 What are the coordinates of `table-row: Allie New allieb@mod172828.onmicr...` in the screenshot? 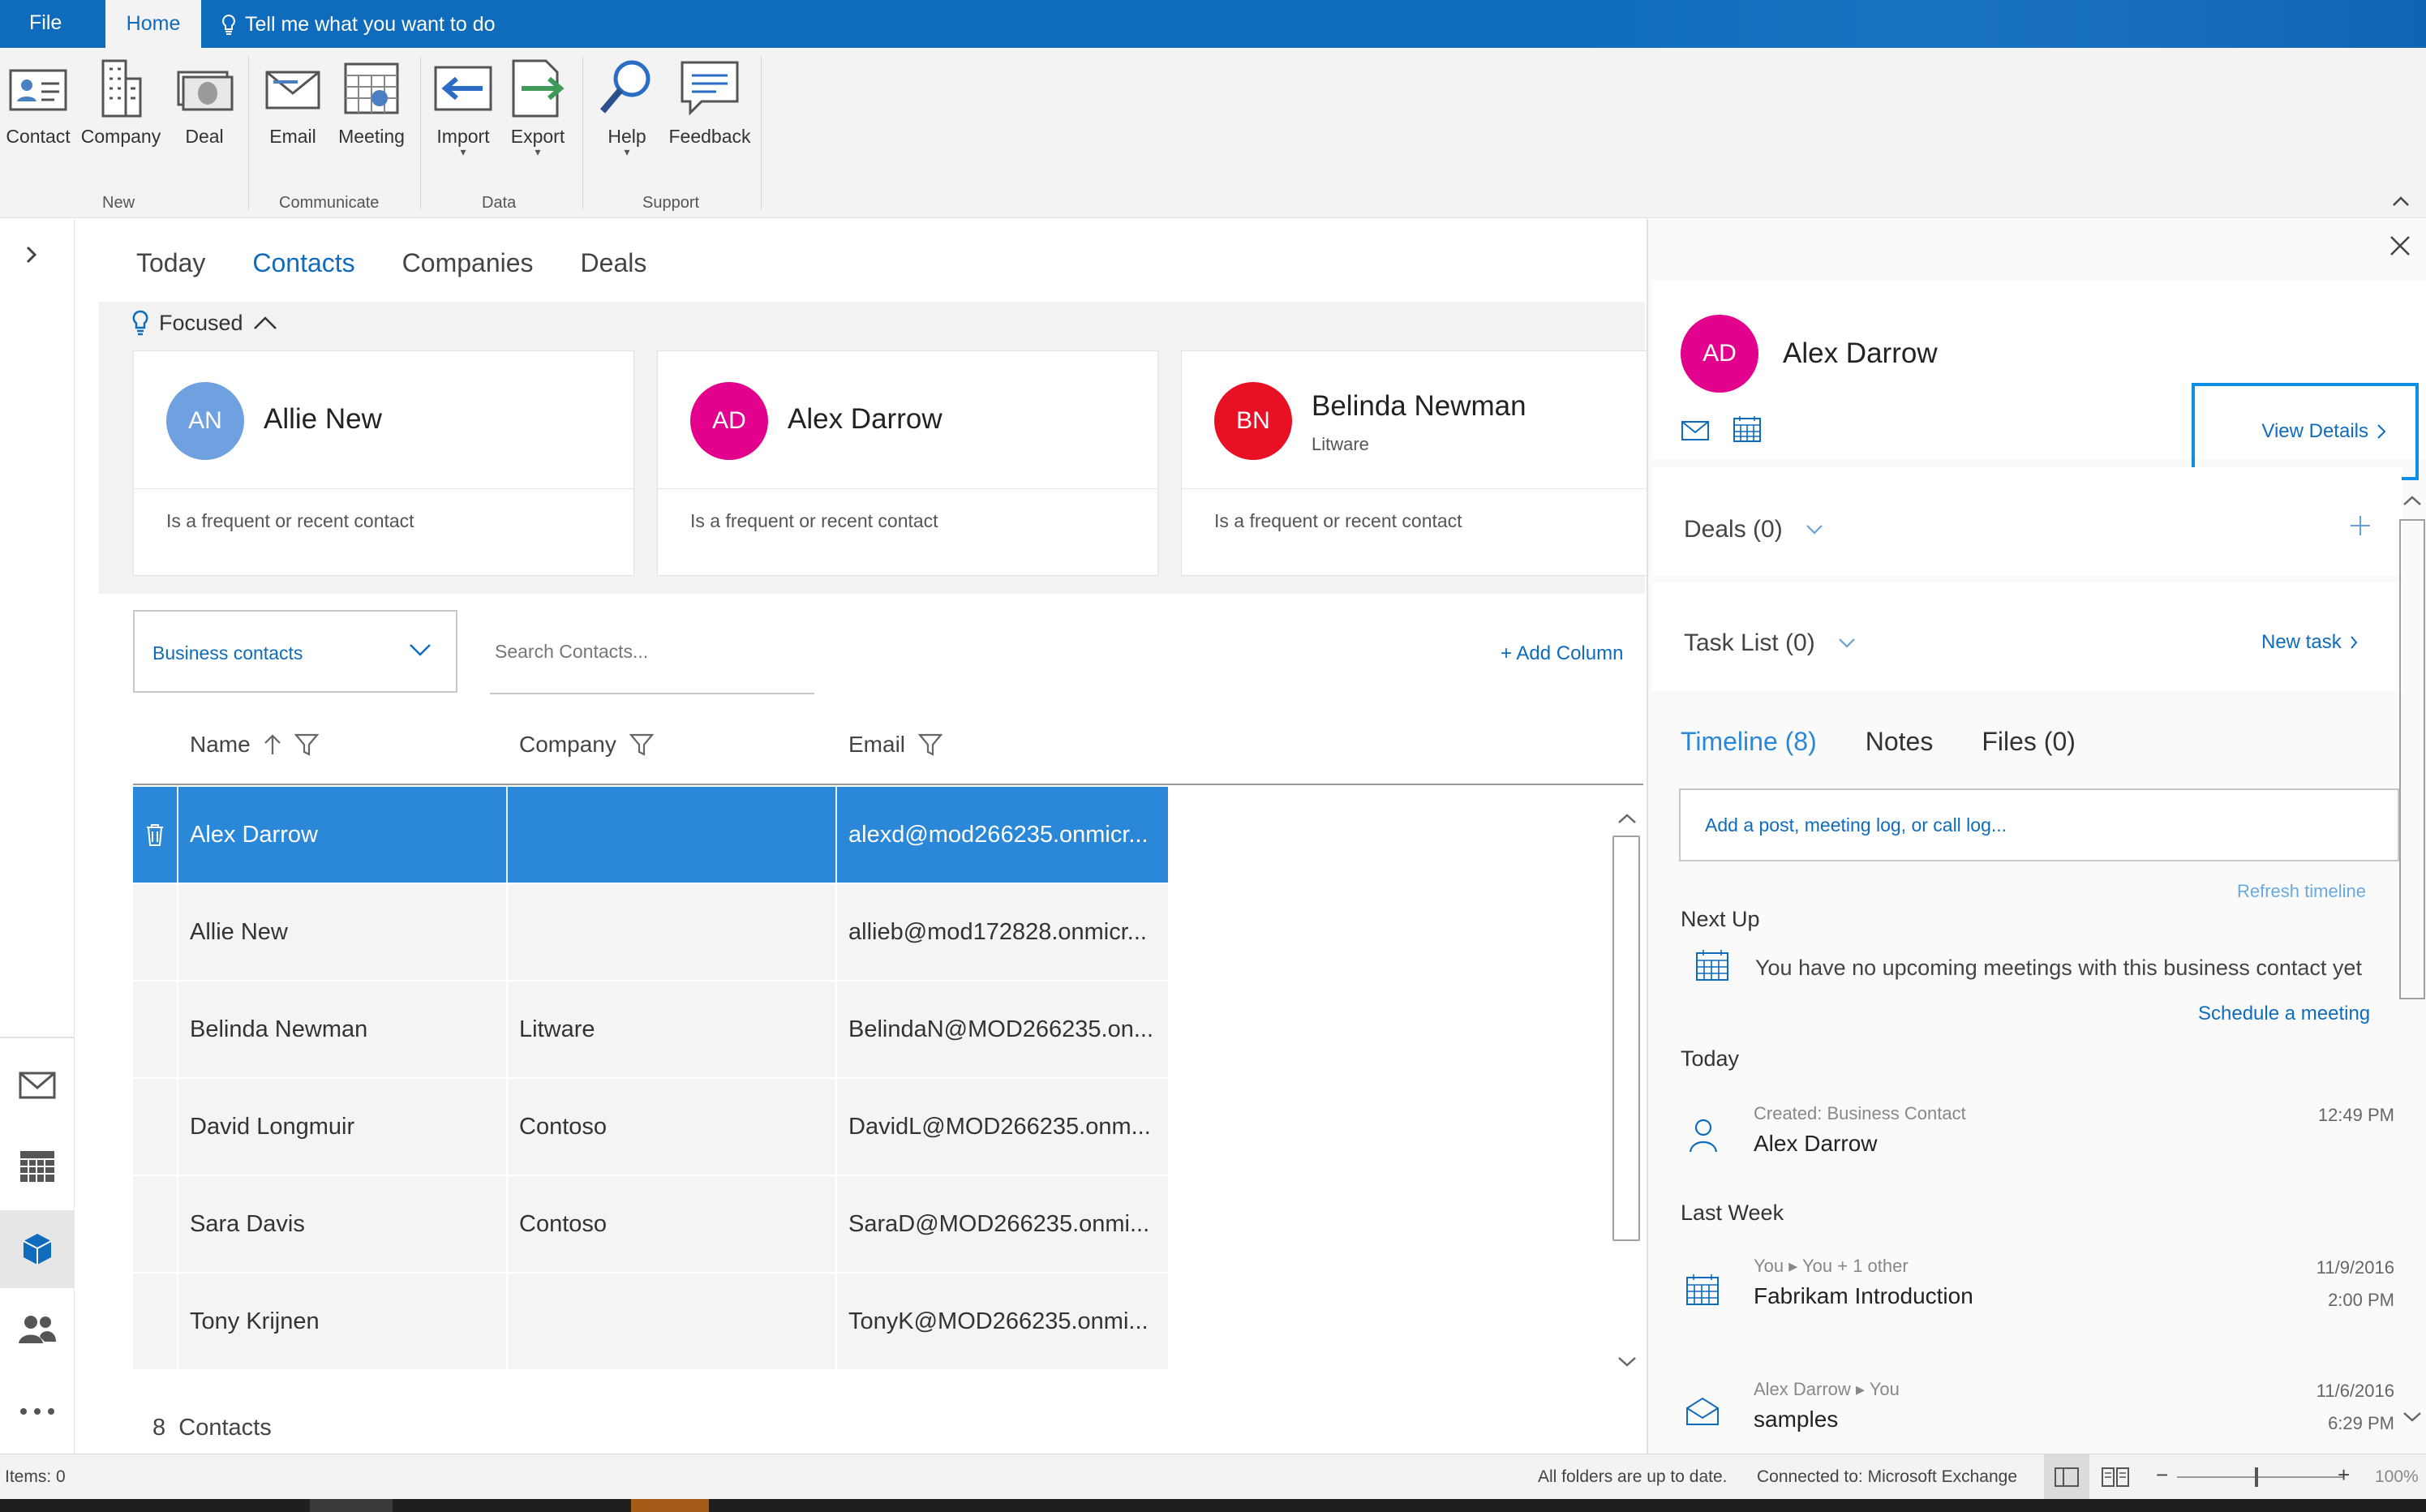 It's located at (650, 932).